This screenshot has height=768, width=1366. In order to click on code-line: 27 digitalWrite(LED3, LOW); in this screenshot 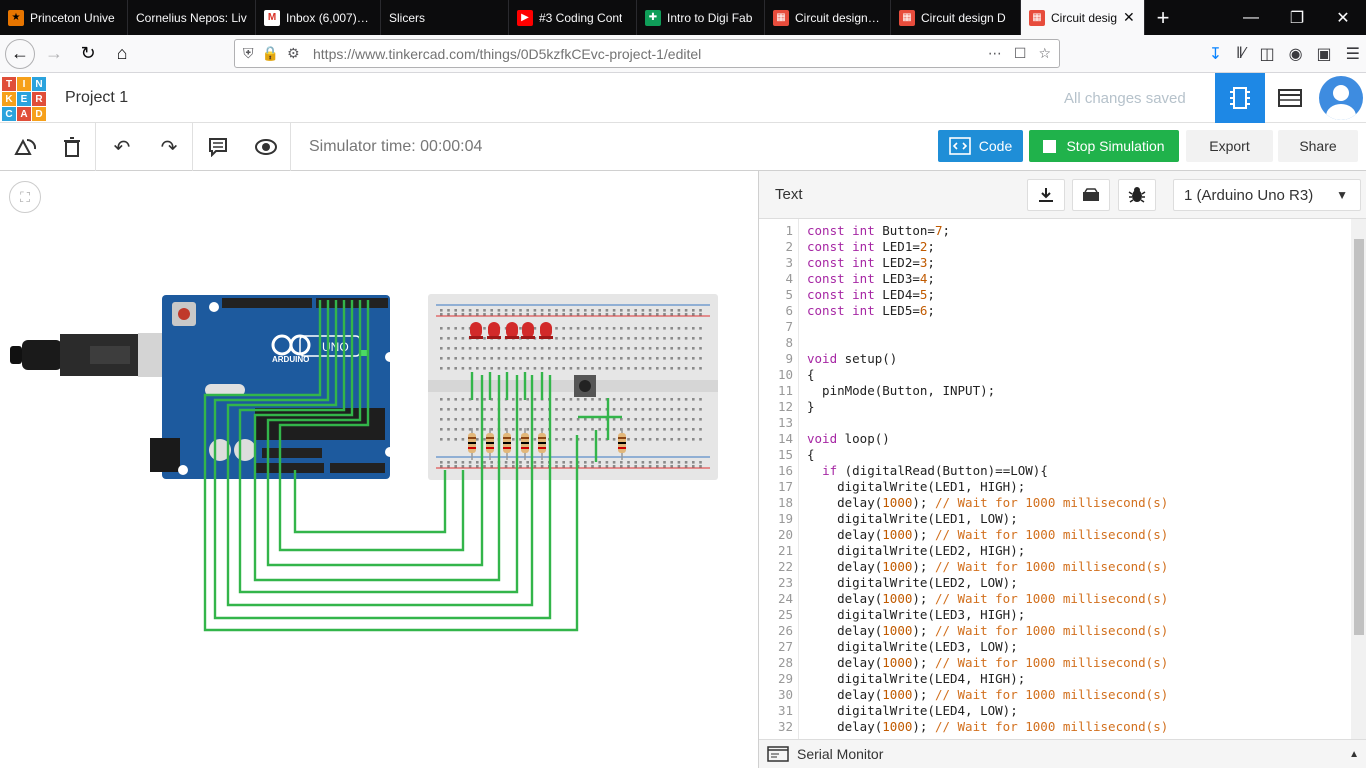, I will do `click(1054, 647)`.